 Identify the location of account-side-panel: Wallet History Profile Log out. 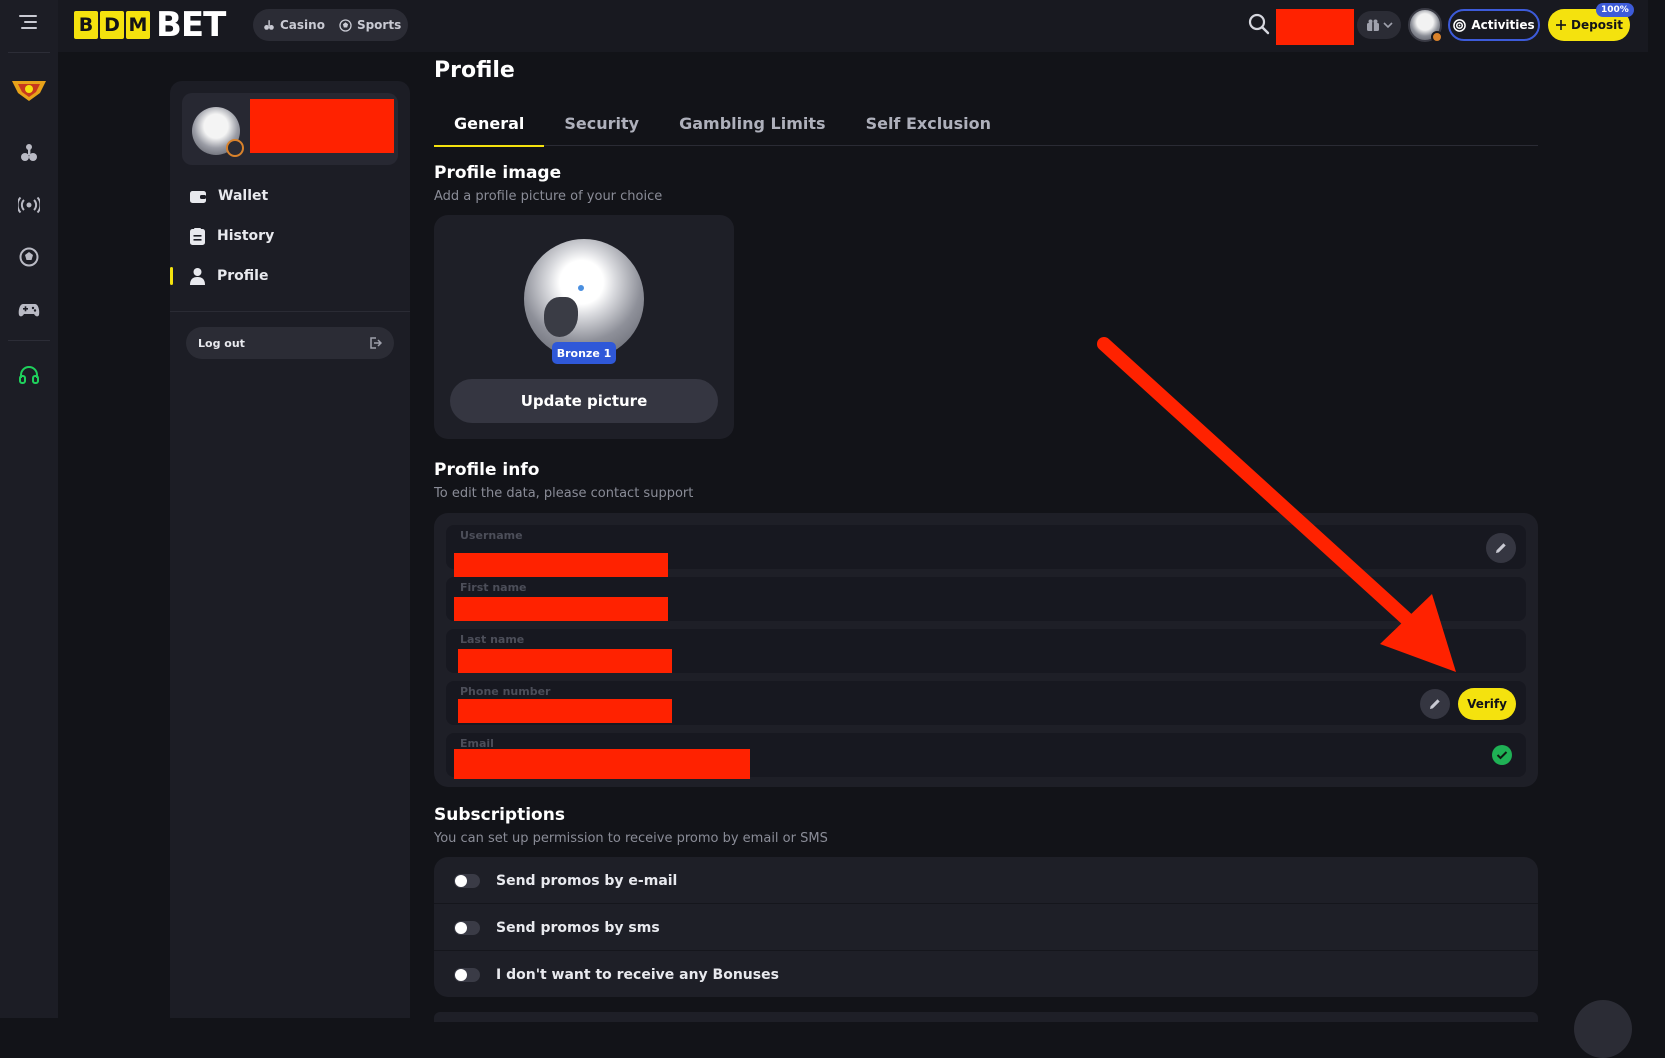
(290, 549).